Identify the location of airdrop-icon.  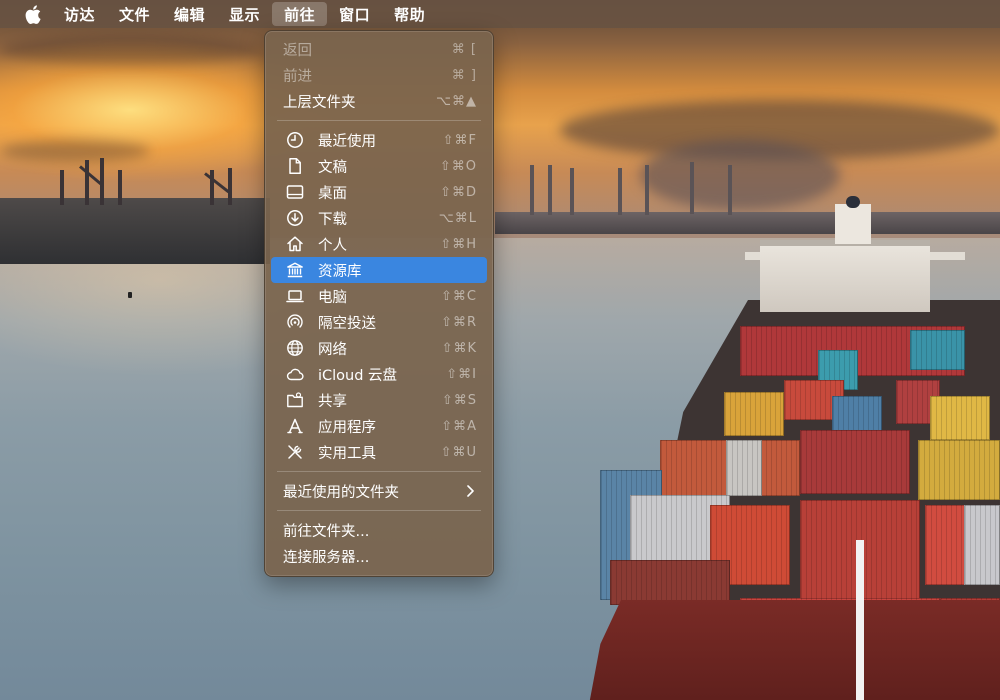
(295, 322).